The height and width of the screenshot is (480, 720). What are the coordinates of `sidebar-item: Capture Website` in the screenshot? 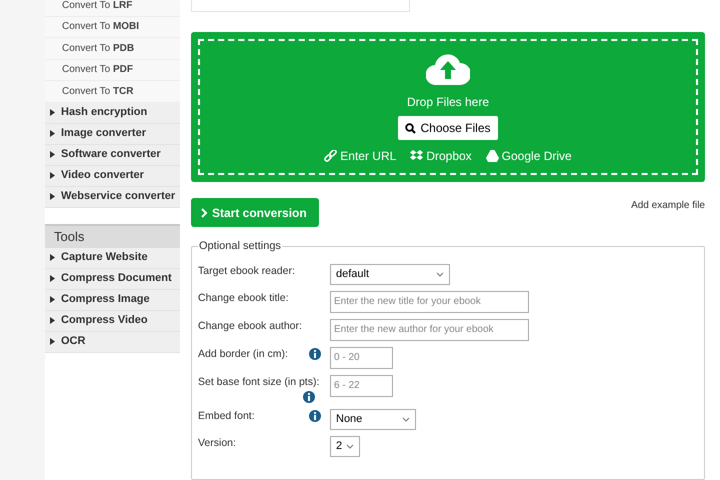 It's located at (112, 258).